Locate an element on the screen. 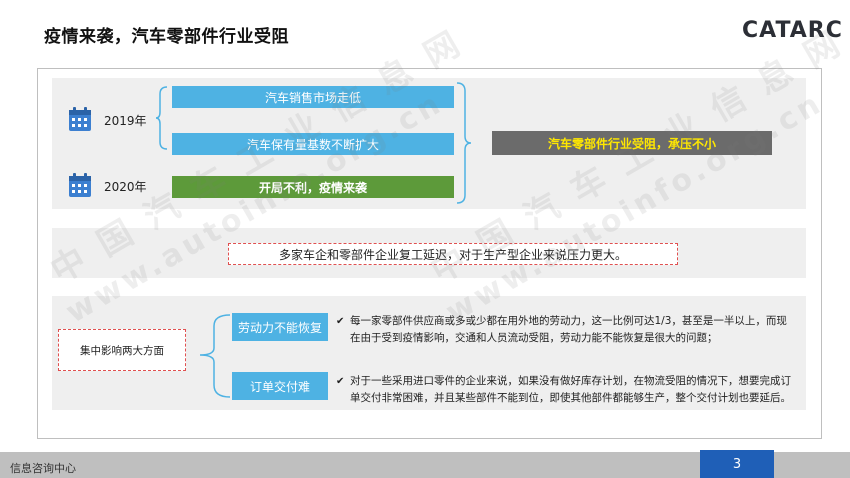 Image resolution: width=850 pixels, height=478 pixels. year-2020: 2020年 is located at coordinates (125, 187).